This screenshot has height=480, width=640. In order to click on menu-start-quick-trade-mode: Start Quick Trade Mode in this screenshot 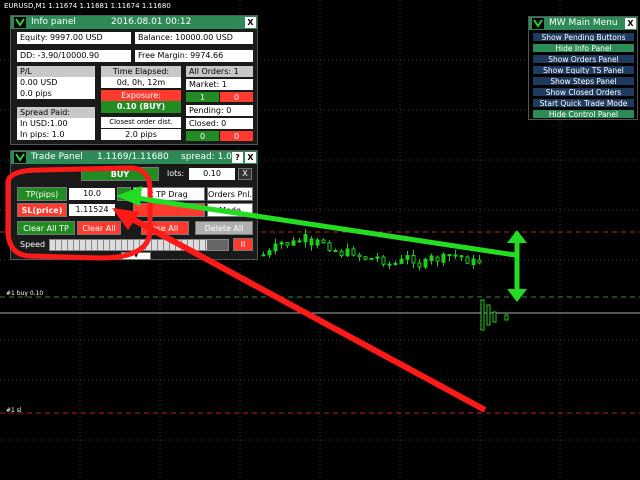, I will do `click(583, 103)`.